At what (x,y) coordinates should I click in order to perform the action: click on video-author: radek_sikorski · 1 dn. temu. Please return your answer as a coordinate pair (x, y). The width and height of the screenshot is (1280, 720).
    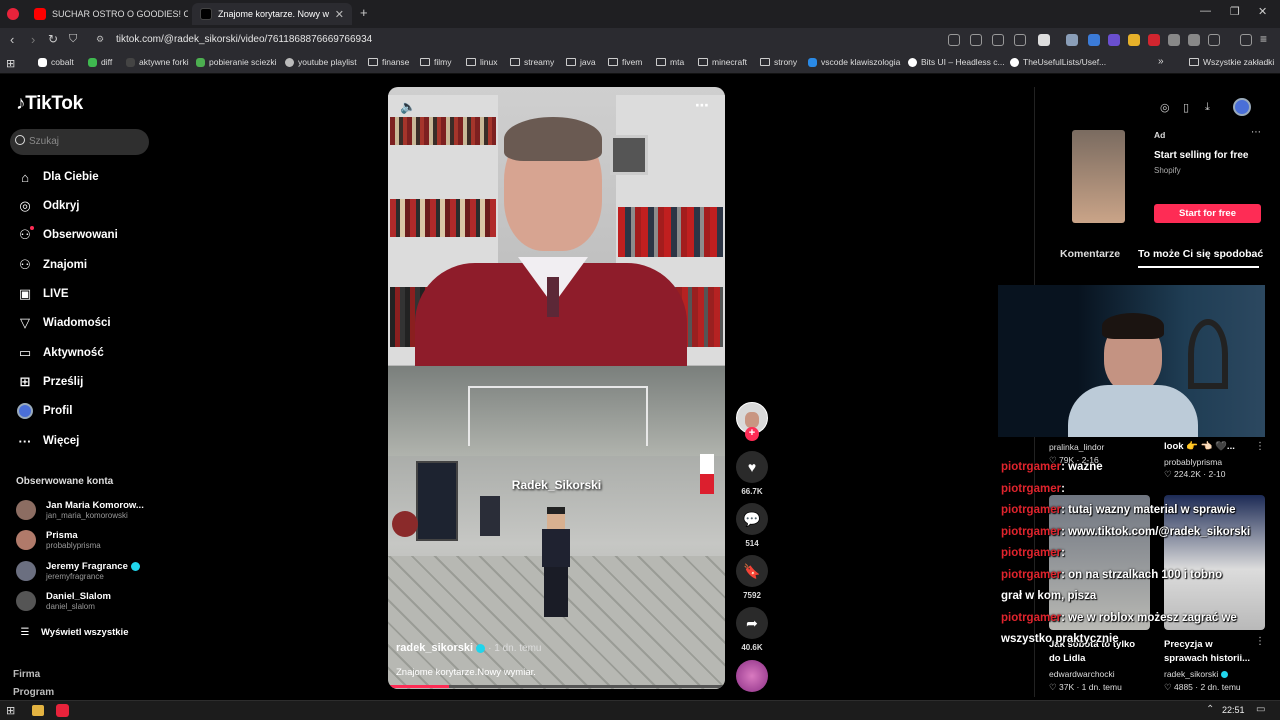
    Looking at the image, I should click on (468, 648).